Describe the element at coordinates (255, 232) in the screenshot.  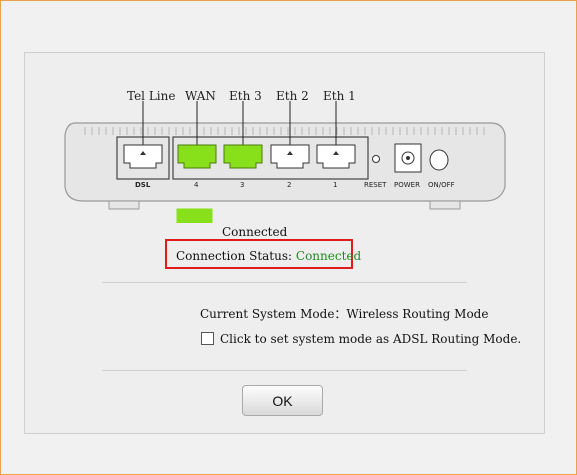
I see `legend-connected-text: Connected` at that location.